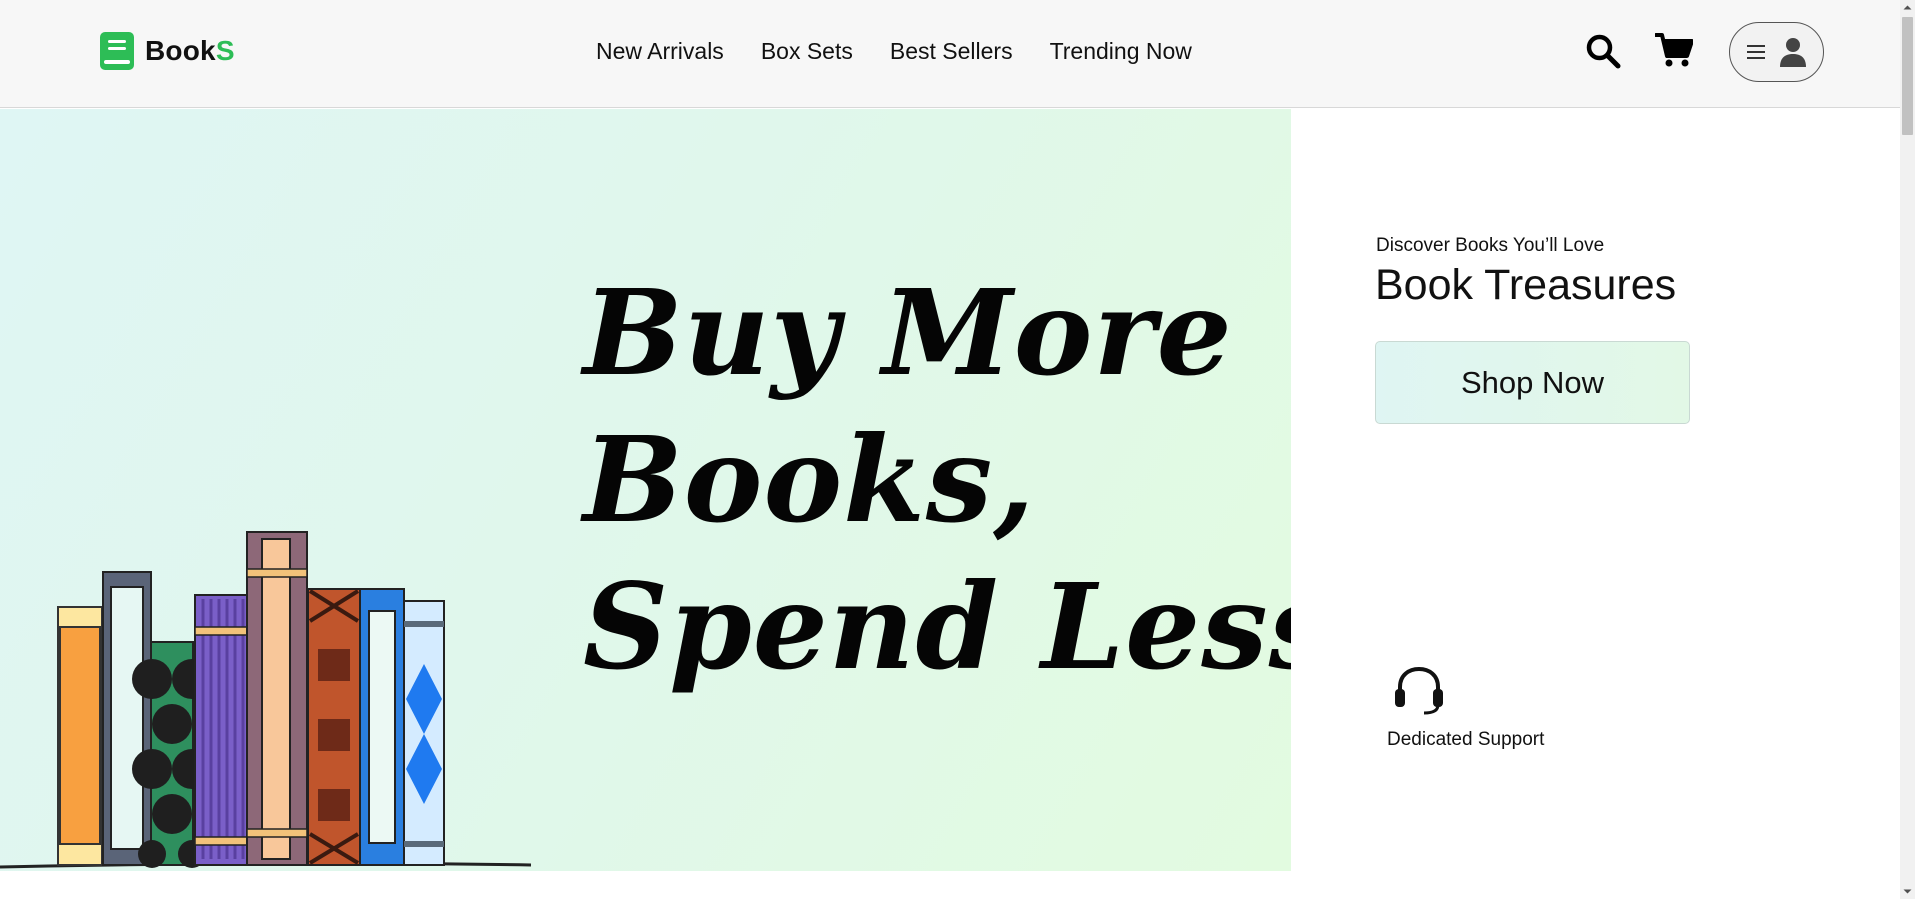 Image resolution: width=1915 pixels, height=899 pixels. I want to click on vertical-scrollbar, so click(1907, 449).